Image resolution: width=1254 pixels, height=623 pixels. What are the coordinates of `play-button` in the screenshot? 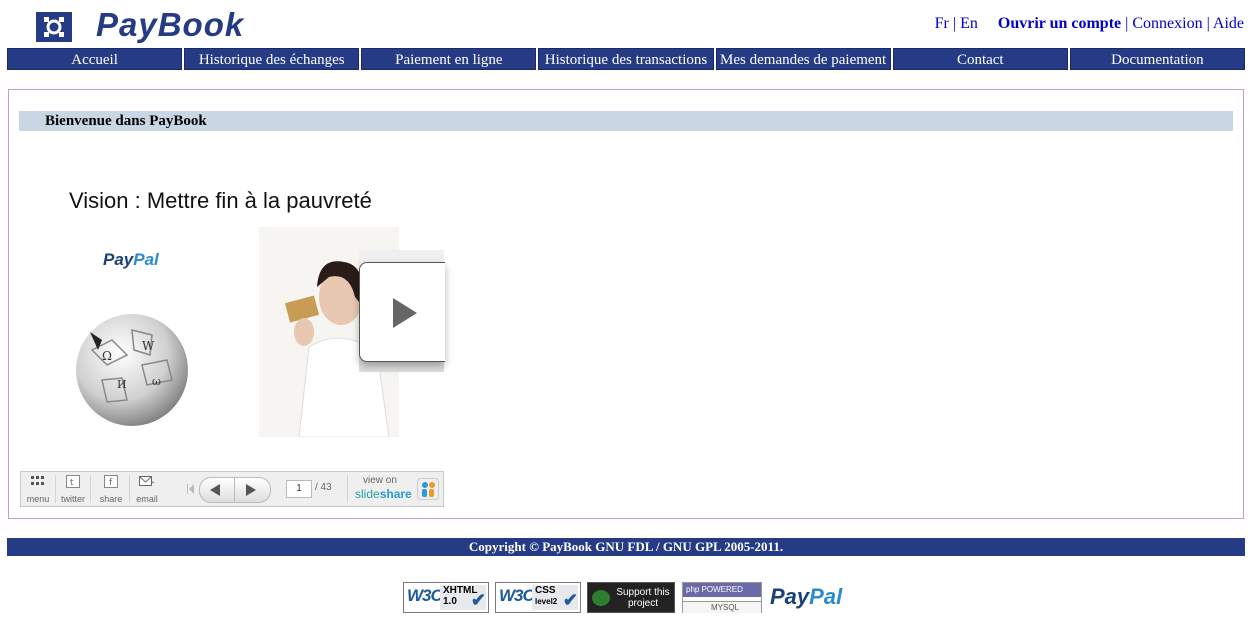 It's located at (402, 312).